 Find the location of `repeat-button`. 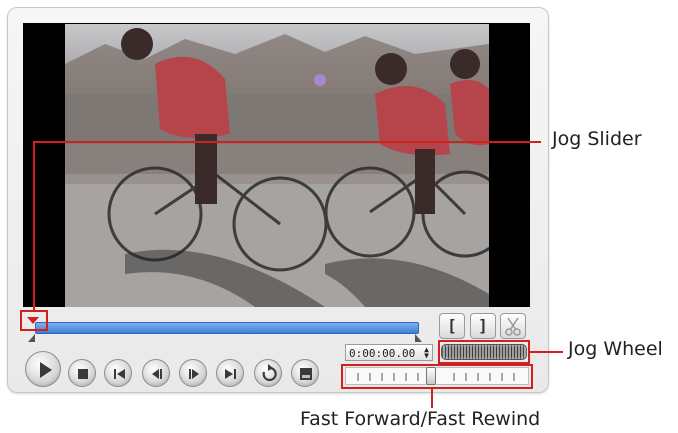

repeat-button is located at coordinates (268, 373).